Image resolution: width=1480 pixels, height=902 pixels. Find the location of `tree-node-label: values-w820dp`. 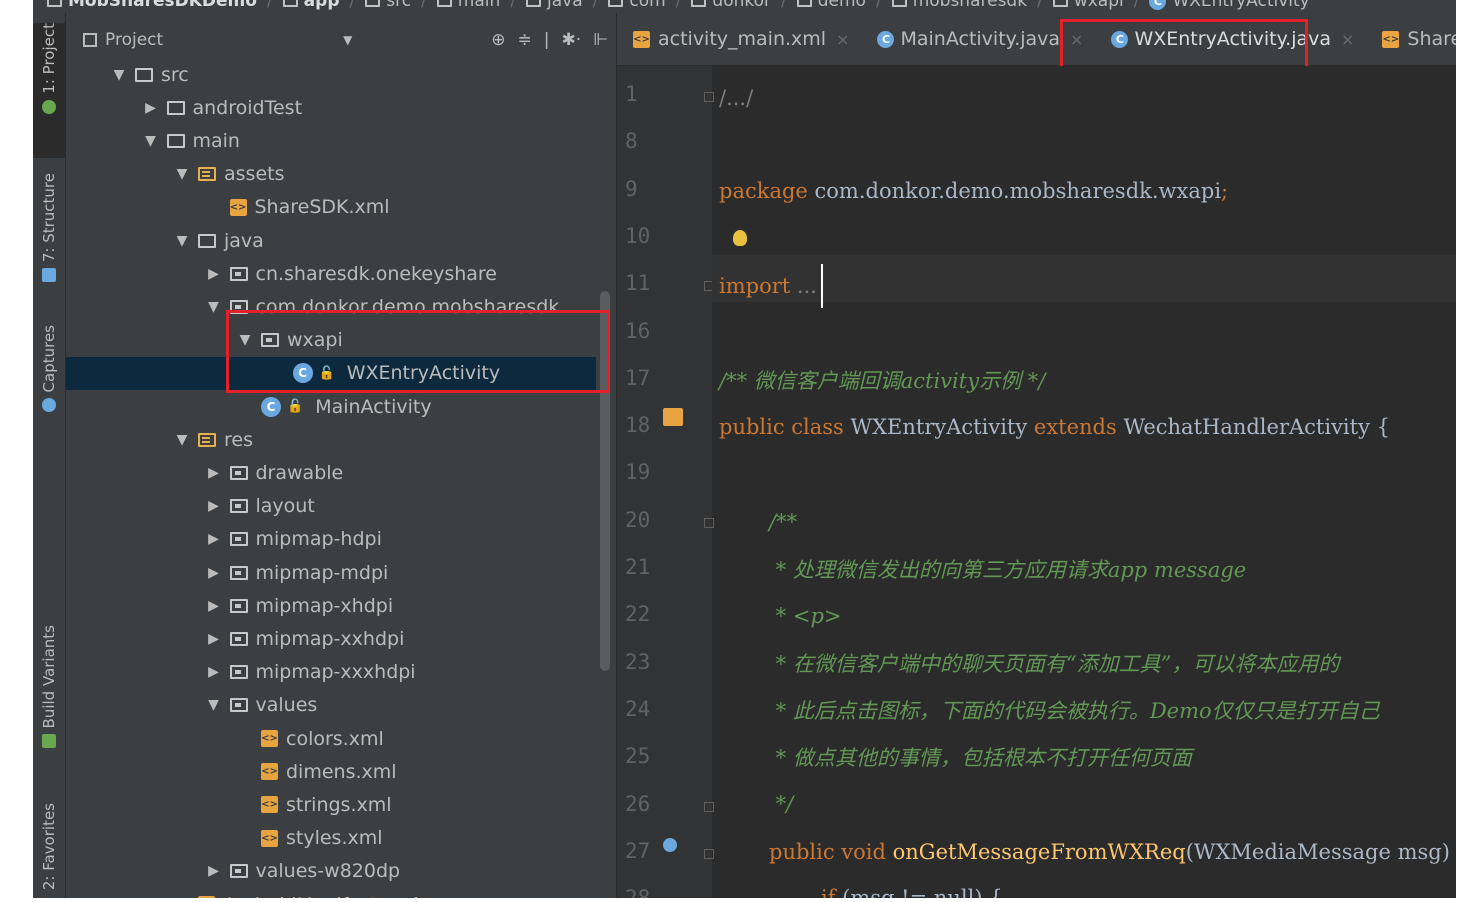

tree-node-label: values-w820dp is located at coordinates (328, 871).